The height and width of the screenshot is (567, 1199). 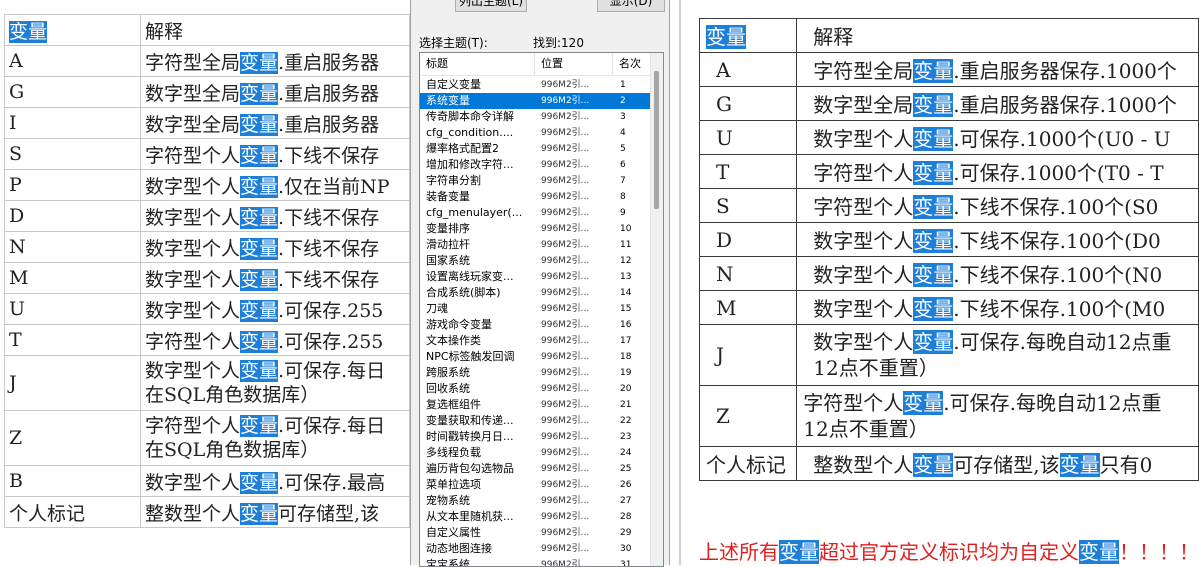 I want to click on topic-list-item: 动态地图连接 996M2引... 30, so click(x=535, y=549).